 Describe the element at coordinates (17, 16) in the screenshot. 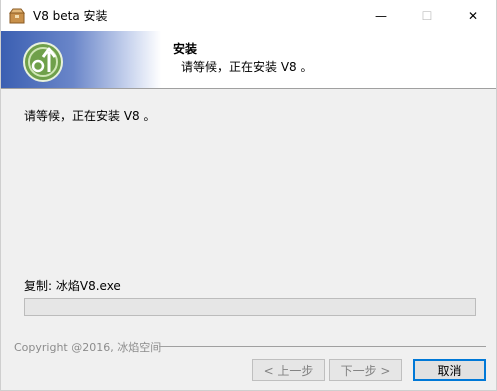

I see `installer-box-icon` at that location.